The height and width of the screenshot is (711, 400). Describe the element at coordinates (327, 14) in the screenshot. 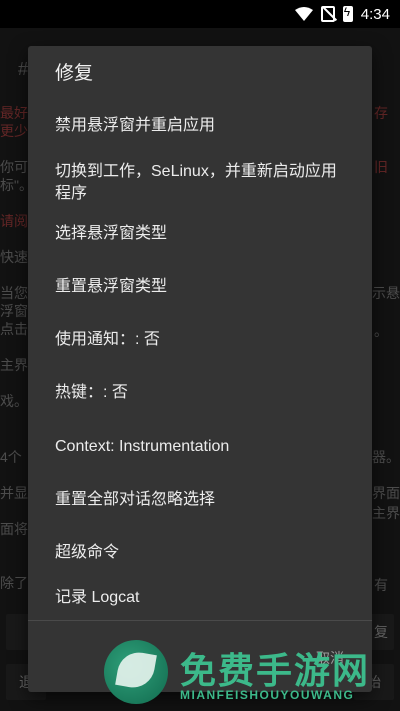

I see `no-sim-icon` at that location.